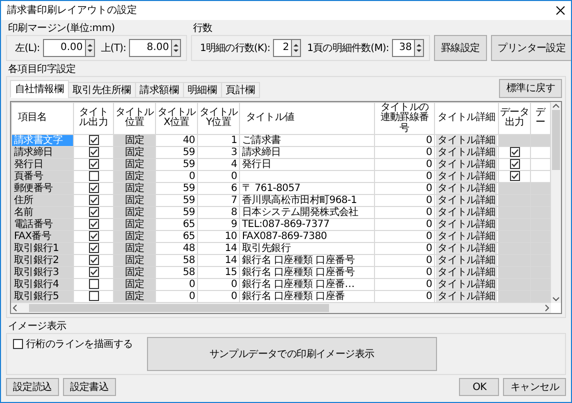 This screenshot has height=403, width=572. Describe the element at coordinates (556, 202) in the screenshot. I see `vertical-scrollbar` at that location.